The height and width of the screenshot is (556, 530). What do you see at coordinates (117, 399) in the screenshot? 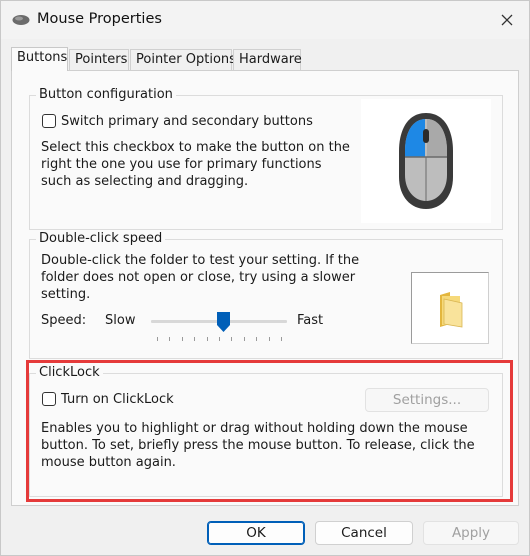
I see `clicklock-label: Turn on ClickLock` at bounding box center [117, 399].